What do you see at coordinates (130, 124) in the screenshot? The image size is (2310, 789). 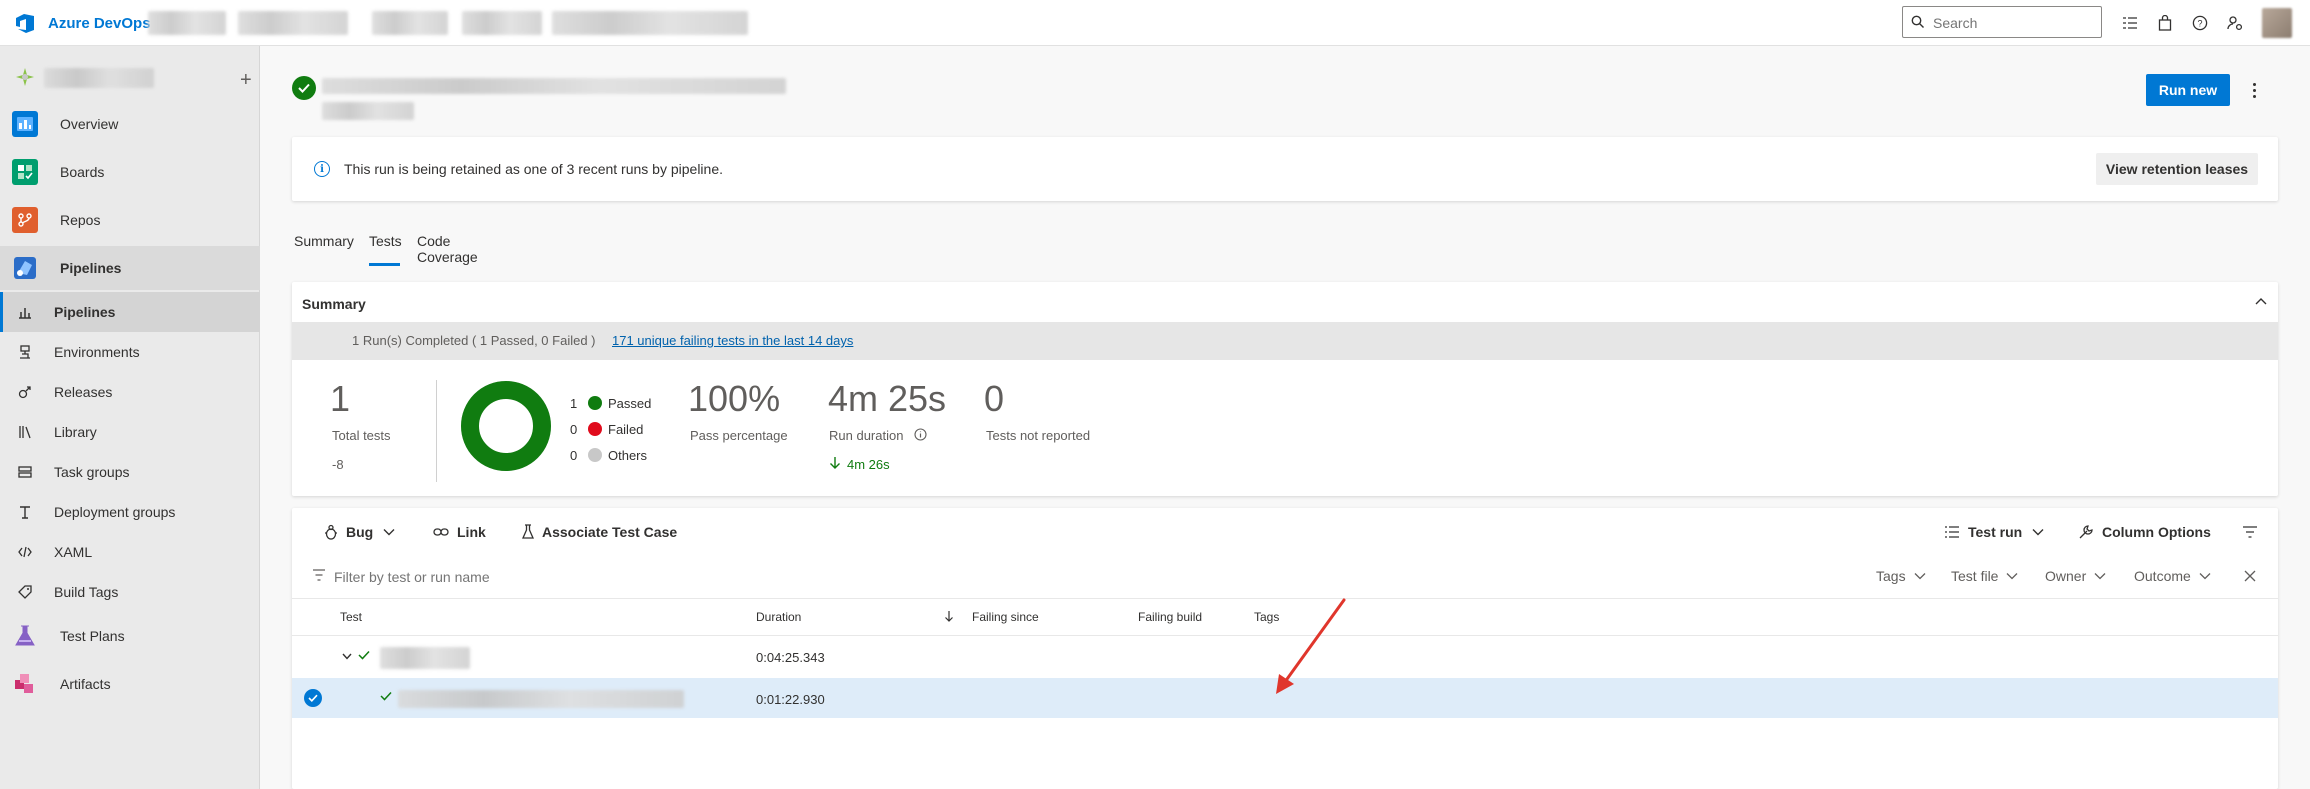 I see `sidebar-item-overview: Overview` at bounding box center [130, 124].